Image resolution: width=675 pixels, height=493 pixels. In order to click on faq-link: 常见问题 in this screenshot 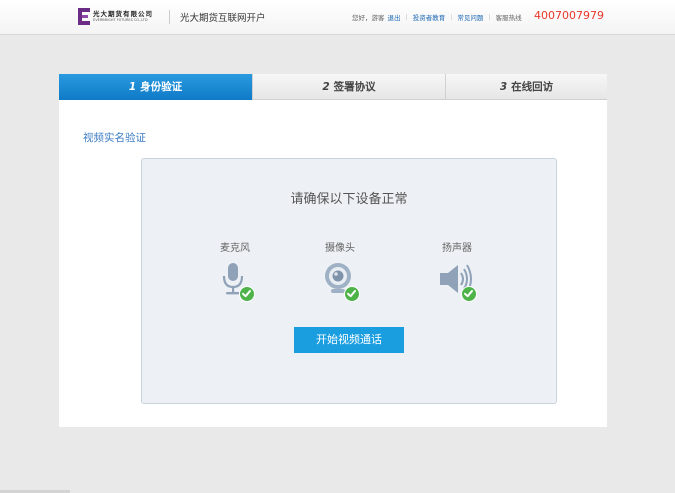, I will do `click(470, 17)`.